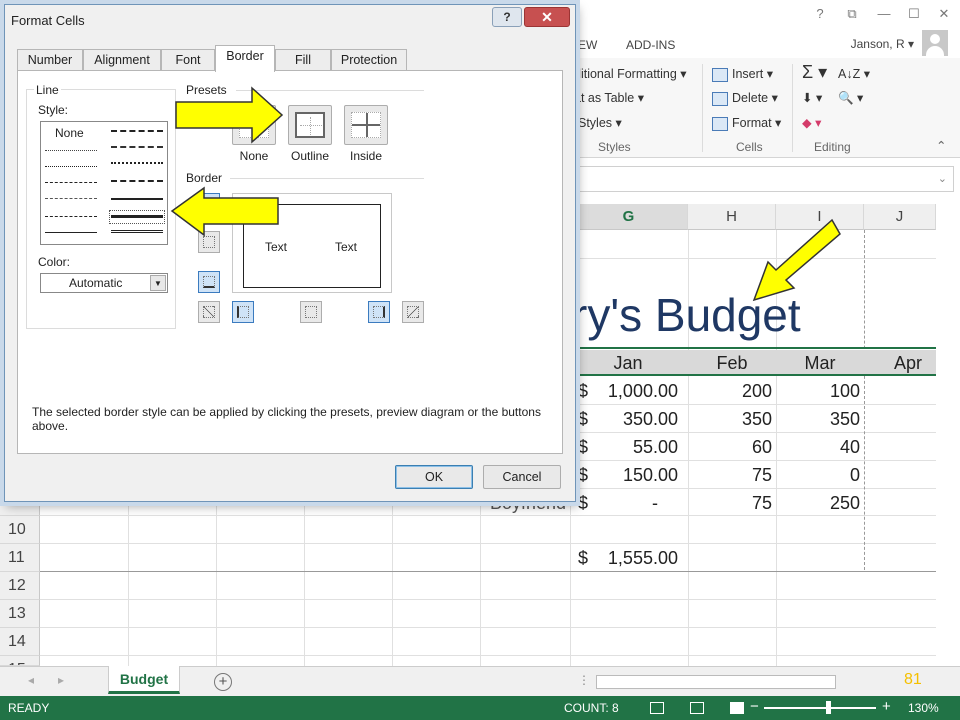  What do you see at coordinates (697, 708) in the screenshot?
I see `page-layout-icon` at bounding box center [697, 708].